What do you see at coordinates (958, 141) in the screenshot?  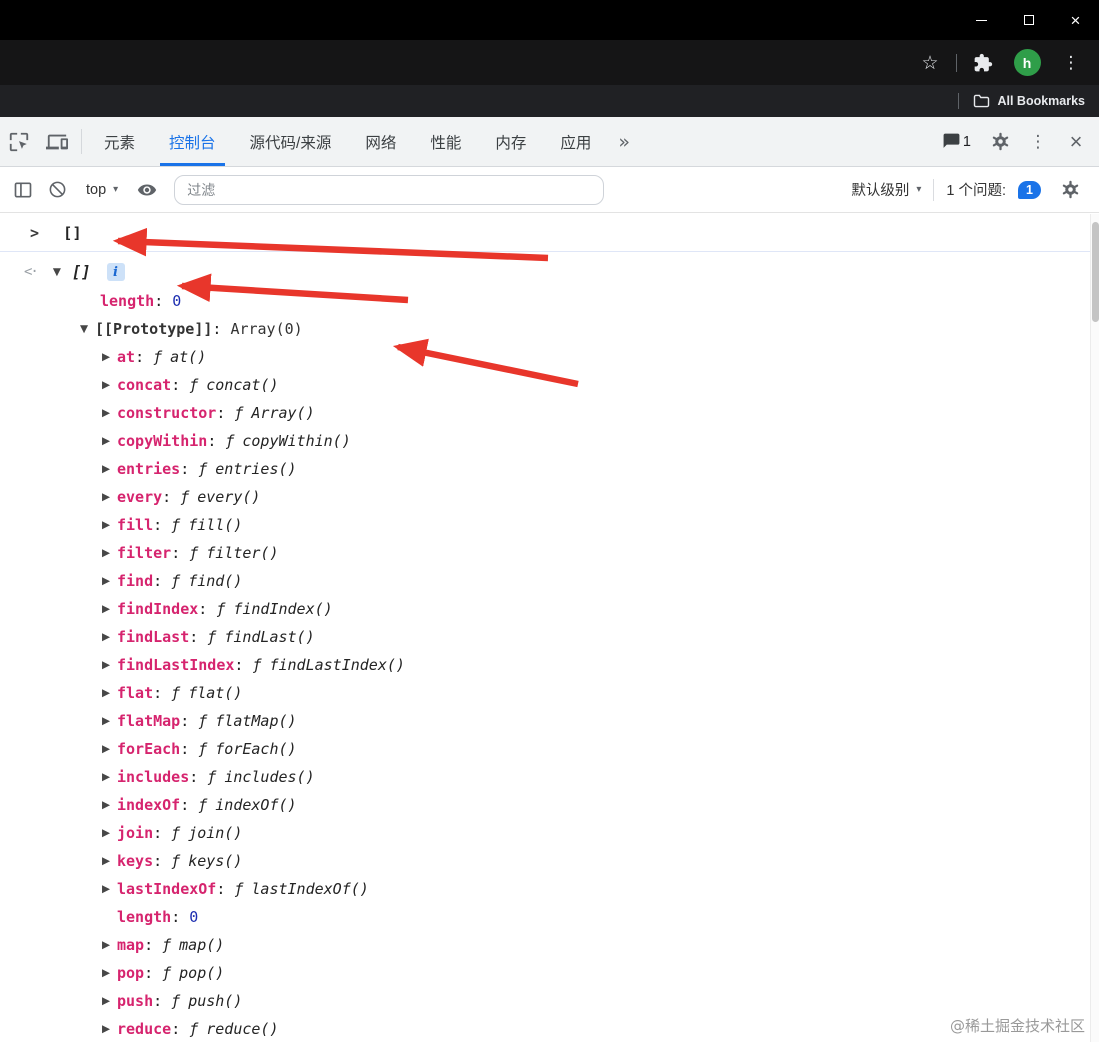 I see `console-messages-button: 1` at bounding box center [958, 141].